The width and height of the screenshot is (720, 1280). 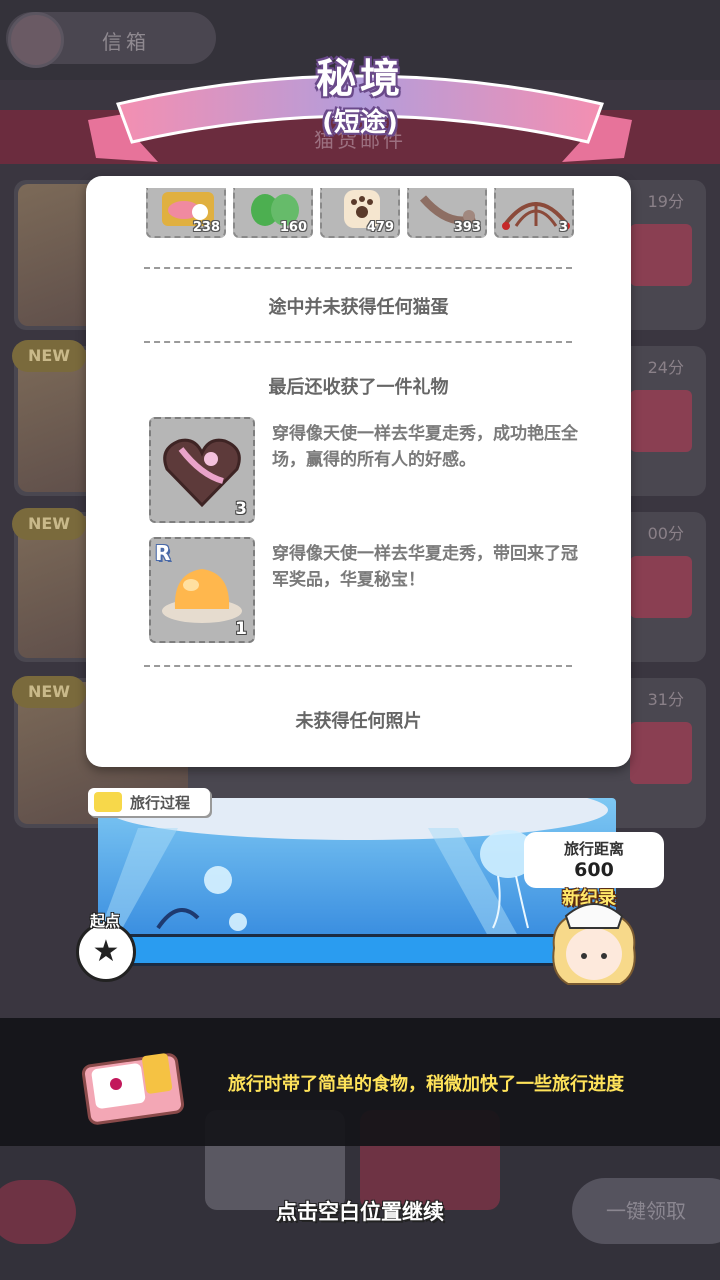 What do you see at coordinates (360, 123) in the screenshot?
I see `page-subtitle: (短途)` at bounding box center [360, 123].